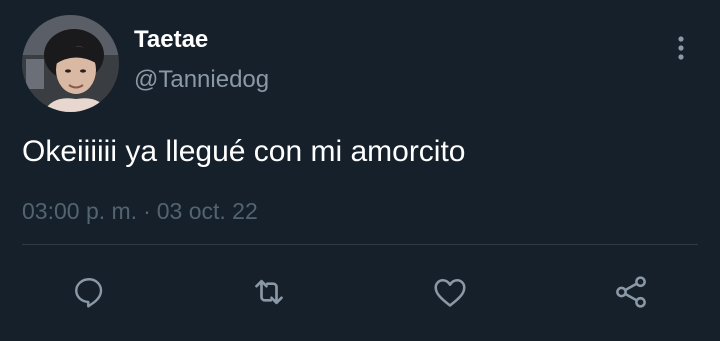 This screenshot has height=341, width=720. Describe the element at coordinates (140, 211) in the screenshot. I see `tweet-timestamp: 03:00 p. m. · 03 oct. 22` at that location.